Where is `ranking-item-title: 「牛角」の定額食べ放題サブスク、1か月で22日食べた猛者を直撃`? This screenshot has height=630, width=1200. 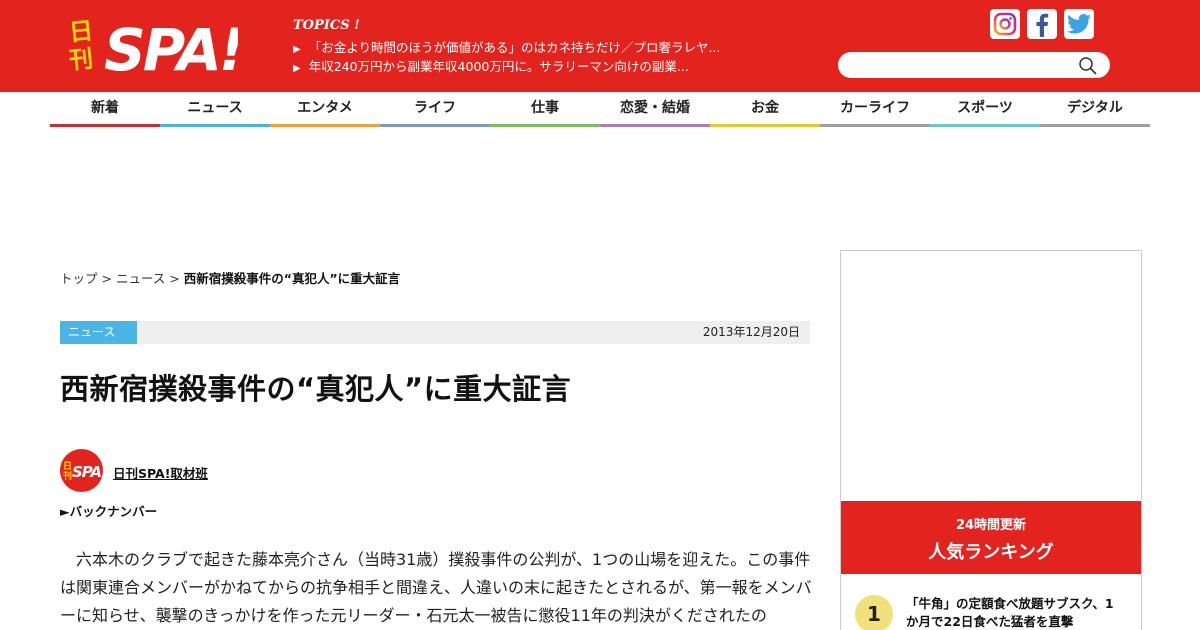 ranking-item-title: 「牛角」の定額食べ放題サブスク、1か月で22日食べた猛者を直撃 is located at coordinates (1010, 612).